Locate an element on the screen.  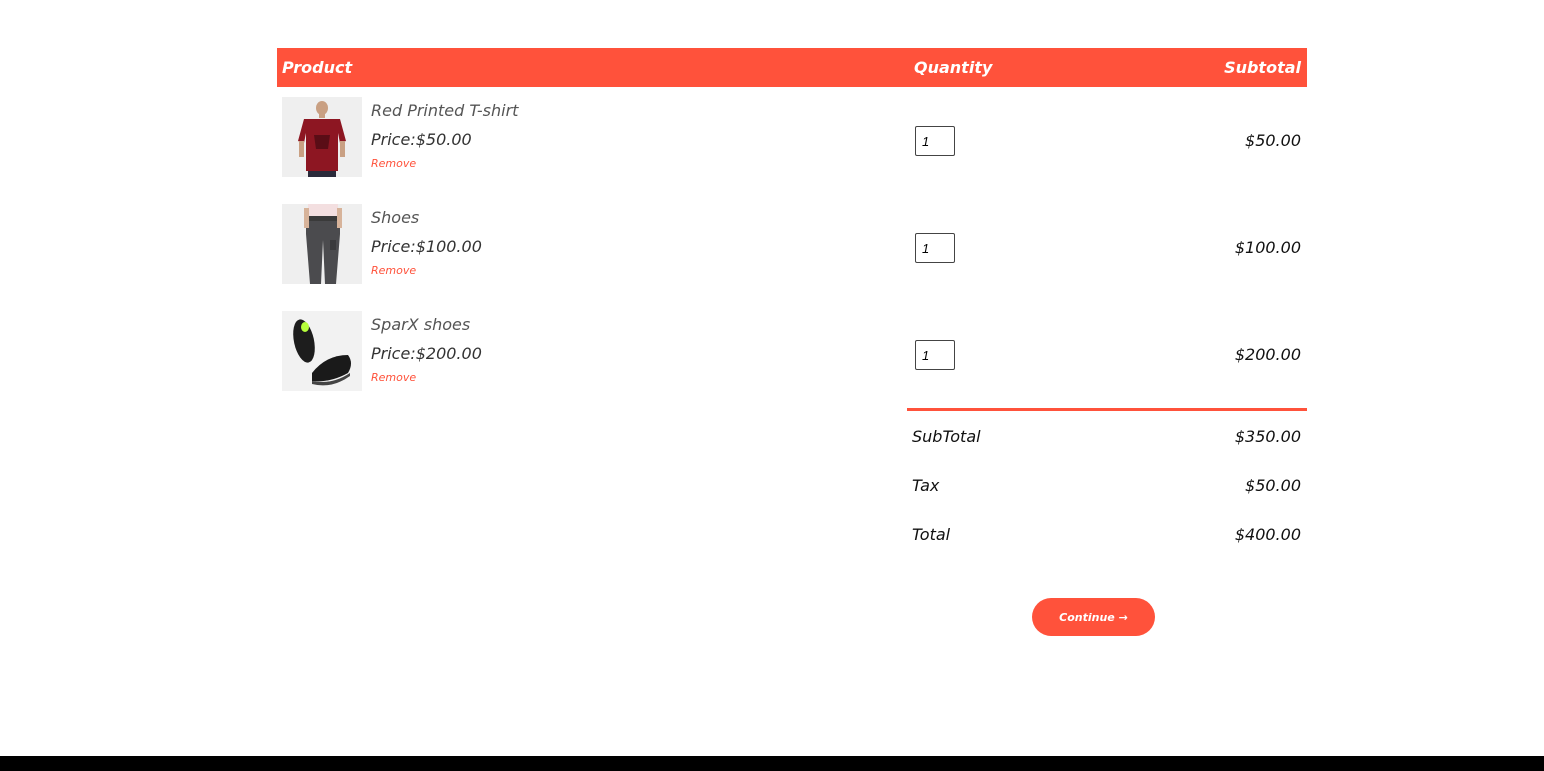
grey-joggers-image is located at coordinates (322, 244).